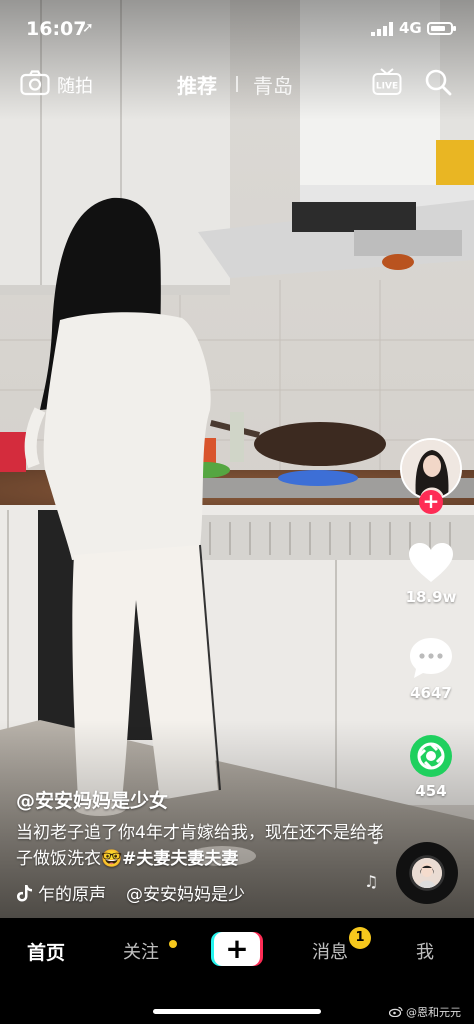 The image size is (474, 1024). Describe the element at coordinates (387, 87) in the screenshot. I see `live-icon-text: LIVE` at that location.